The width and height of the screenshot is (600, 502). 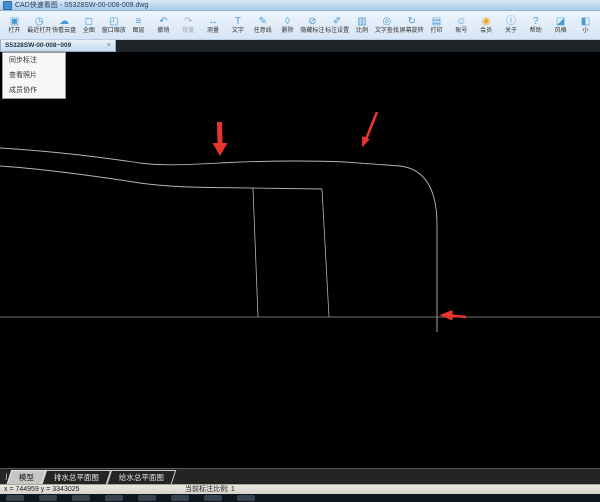 What do you see at coordinates (138, 31) in the screenshot?
I see `toolbar-layers-label: 图层` at bounding box center [138, 31].